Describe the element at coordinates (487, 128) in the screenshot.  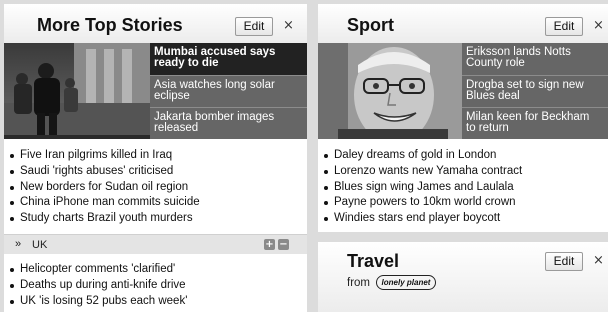
I see `headline-line: to return` at that location.